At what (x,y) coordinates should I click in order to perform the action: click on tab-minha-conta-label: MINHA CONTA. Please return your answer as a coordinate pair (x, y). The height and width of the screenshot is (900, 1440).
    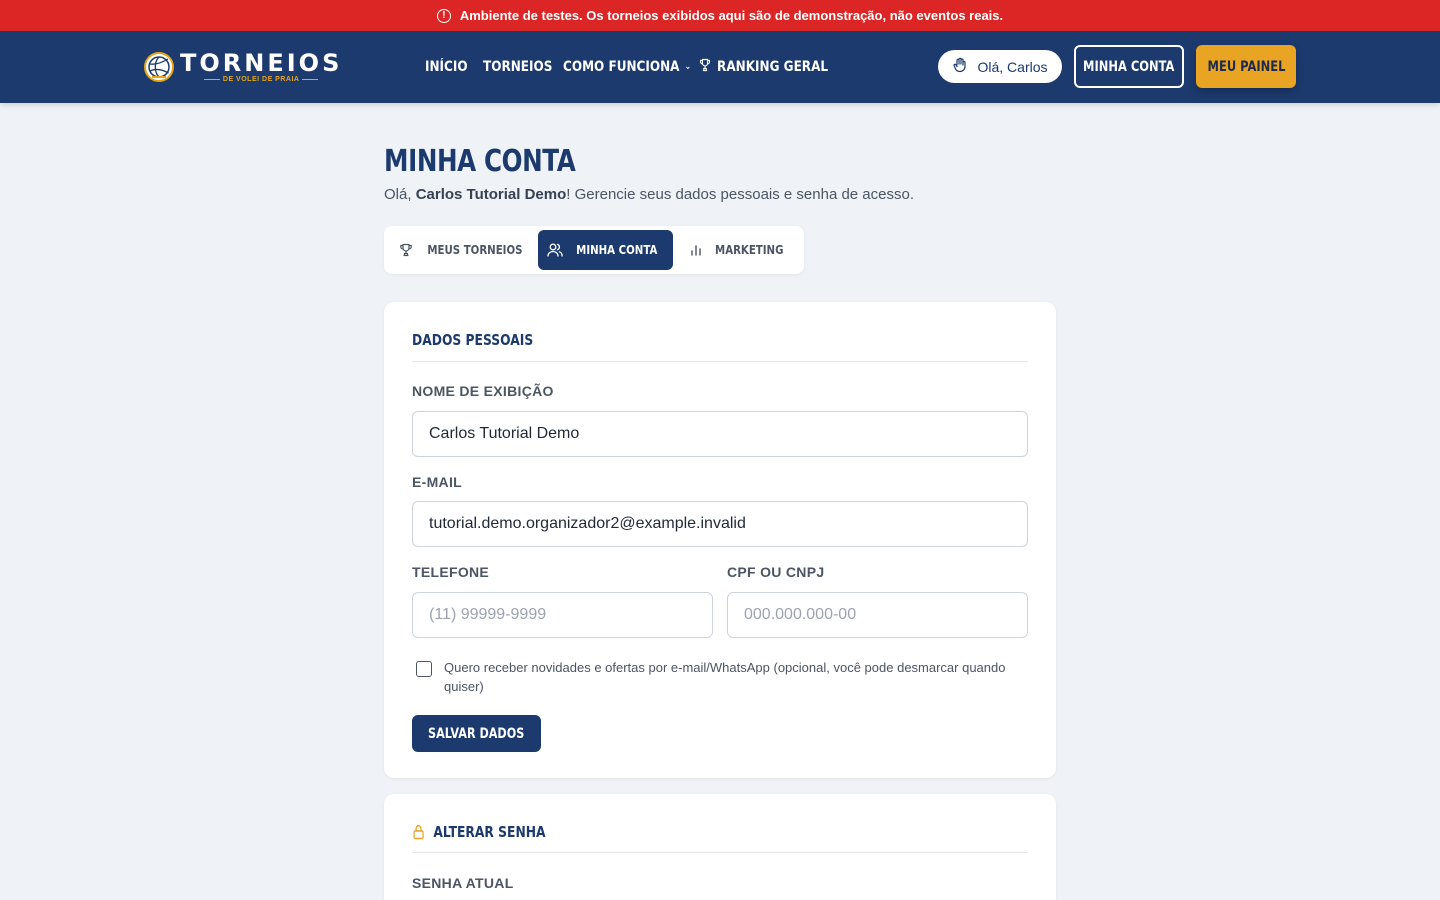
    Looking at the image, I should click on (616, 250).